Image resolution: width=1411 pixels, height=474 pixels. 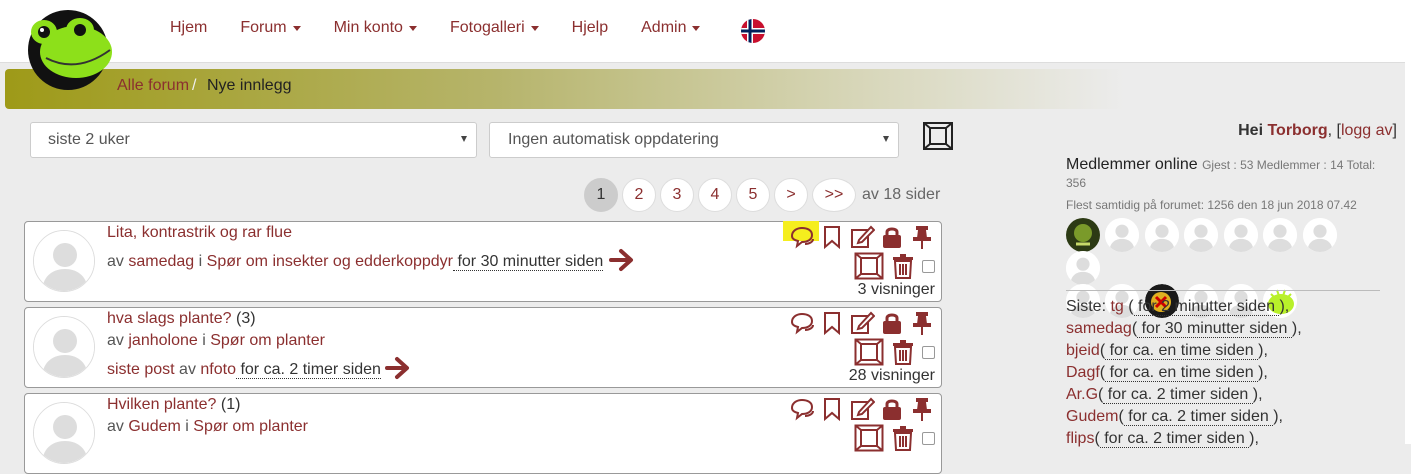 What do you see at coordinates (162, 340) in the screenshot?
I see `post-author: janholone` at bounding box center [162, 340].